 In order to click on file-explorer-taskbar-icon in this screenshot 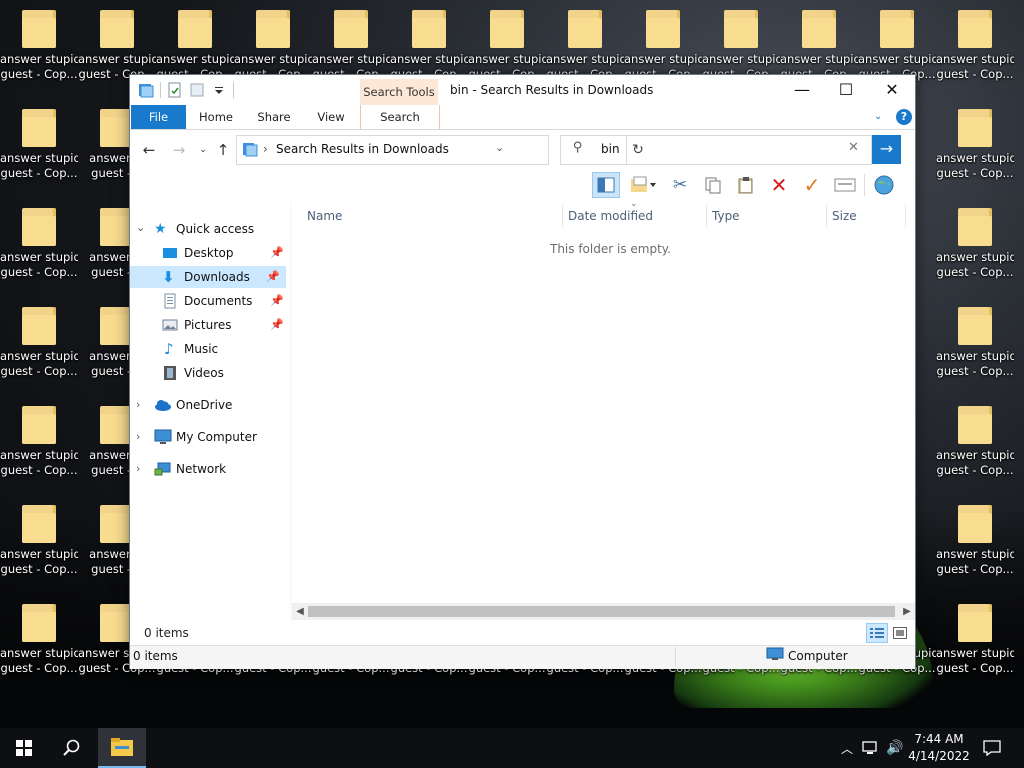, I will do `click(122, 748)`.